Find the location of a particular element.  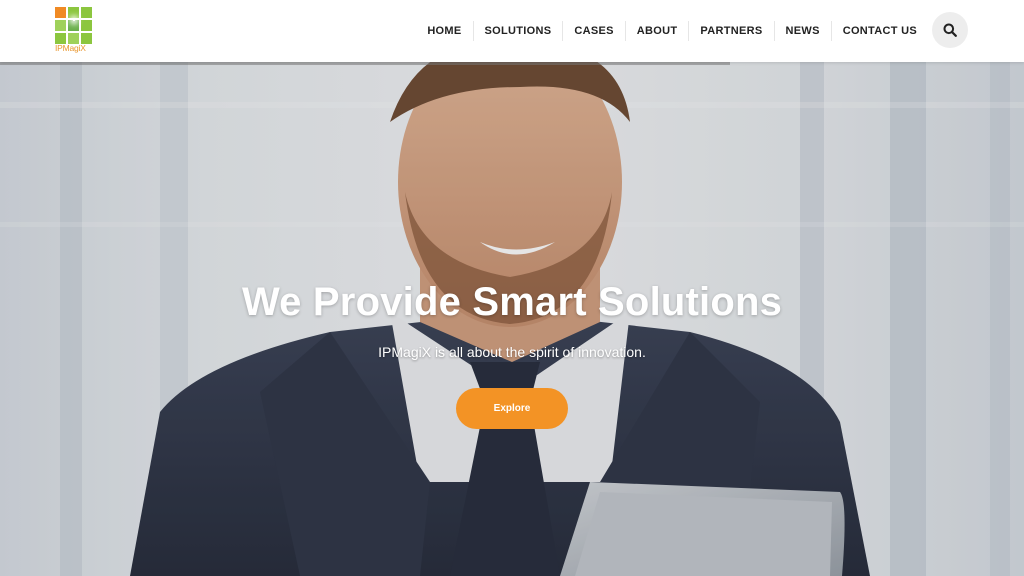

search-button is located at coordinates (950, 30).